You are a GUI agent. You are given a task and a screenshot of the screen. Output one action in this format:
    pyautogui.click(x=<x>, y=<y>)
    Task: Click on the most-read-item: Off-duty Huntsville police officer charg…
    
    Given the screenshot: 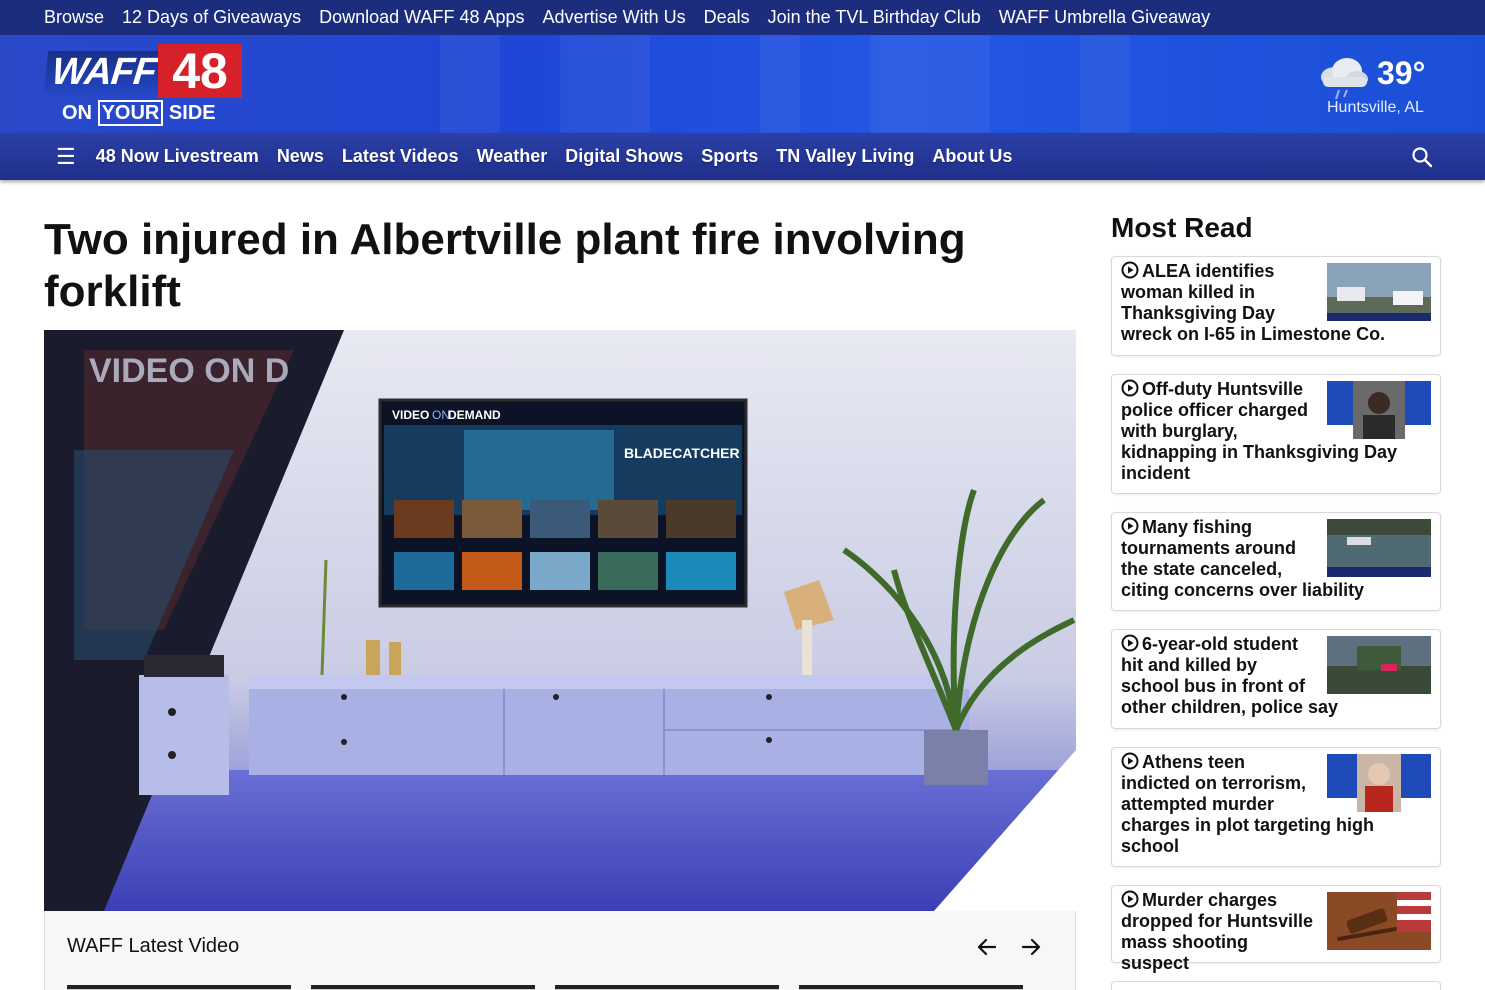 What is the action you would take?
    pyautogui.click(x=1276, y=434)
    